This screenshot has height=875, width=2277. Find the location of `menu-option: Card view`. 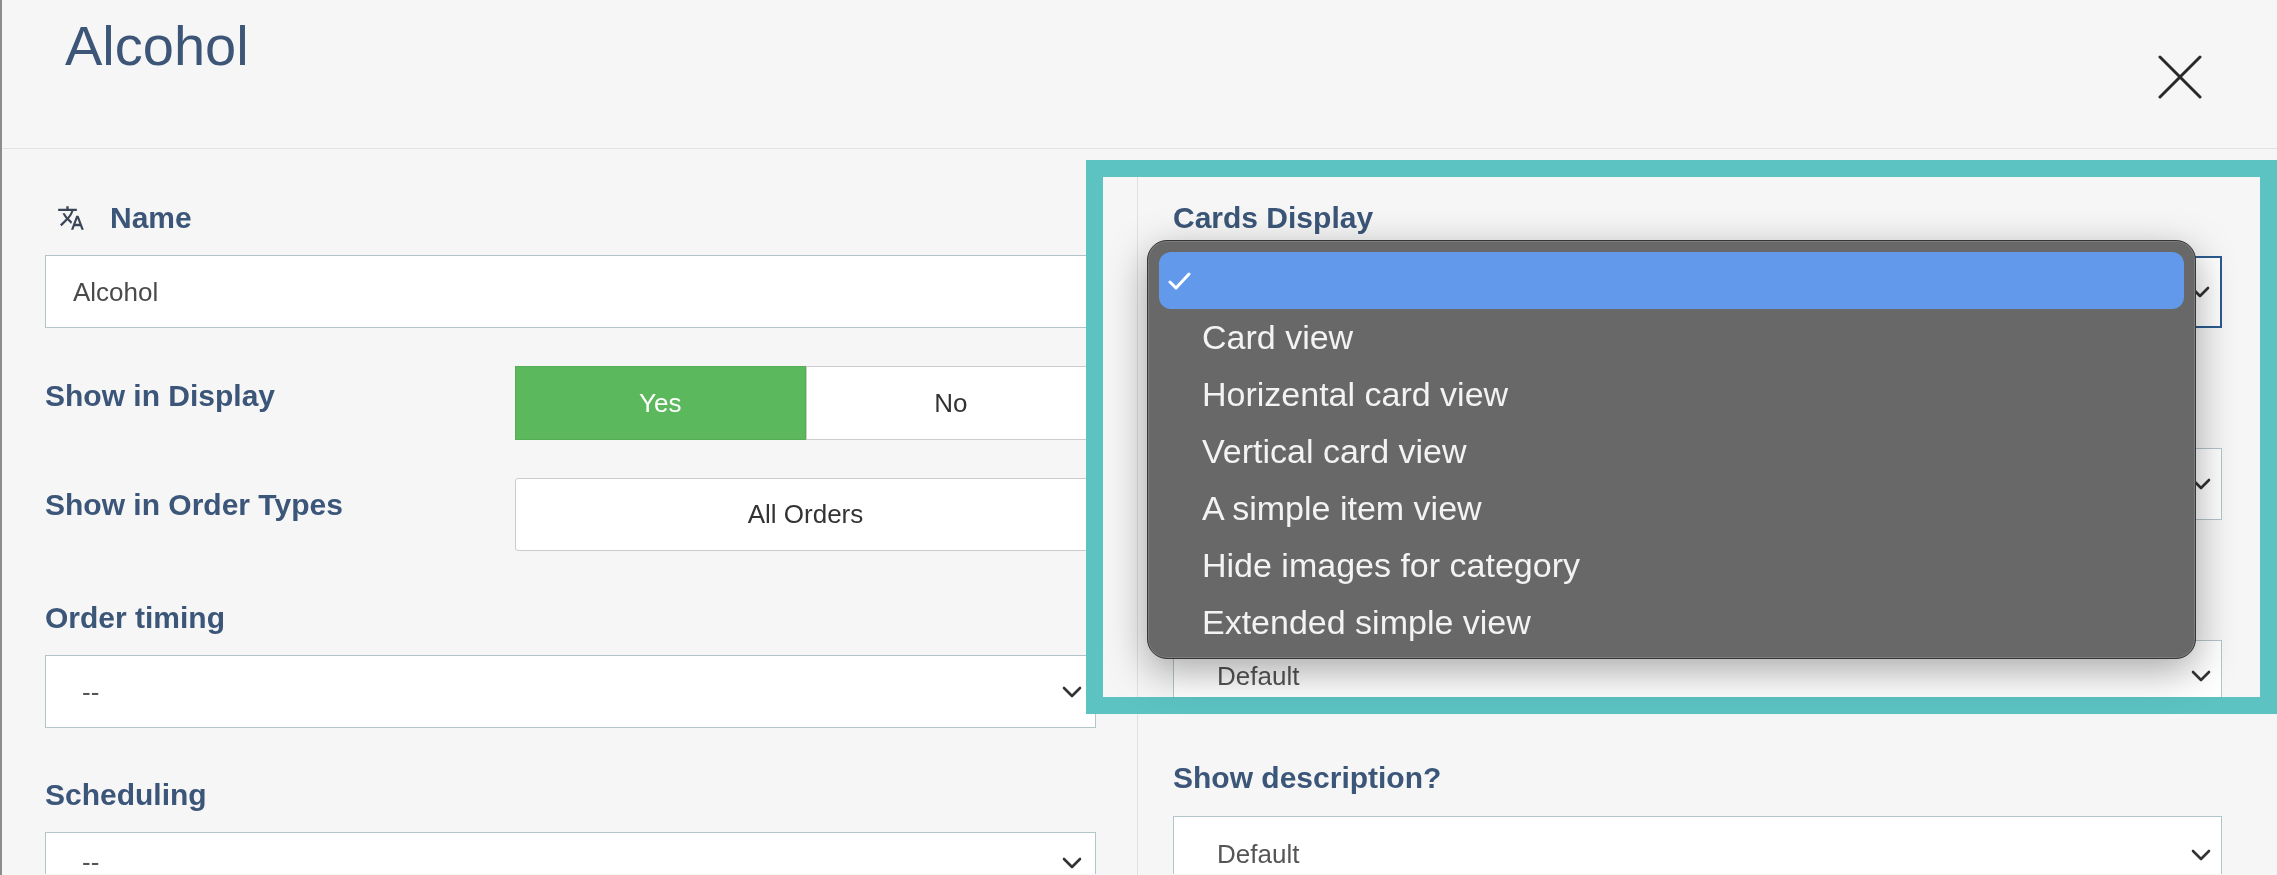

menu-option: Card view is located at coordinates (1671, 337).